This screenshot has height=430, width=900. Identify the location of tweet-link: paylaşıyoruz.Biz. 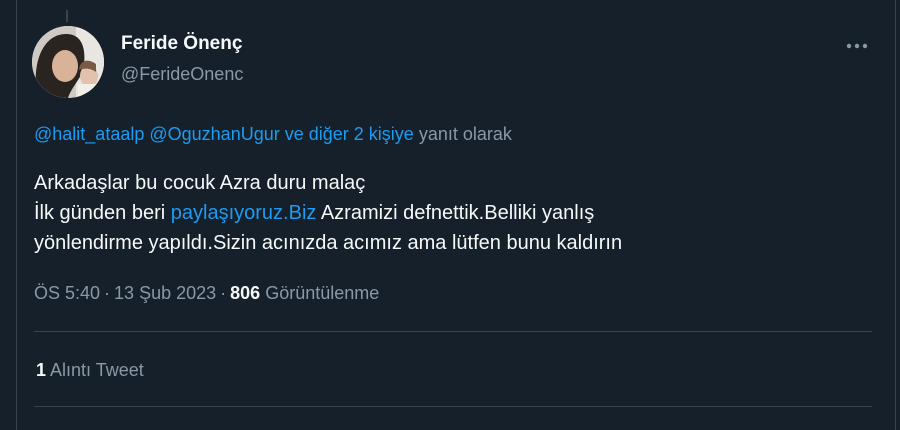
(244, 213).